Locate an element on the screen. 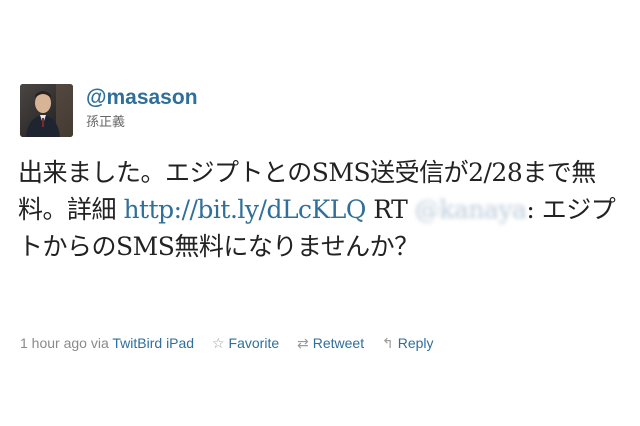  user-avatar is located at coordinates (46, 110).